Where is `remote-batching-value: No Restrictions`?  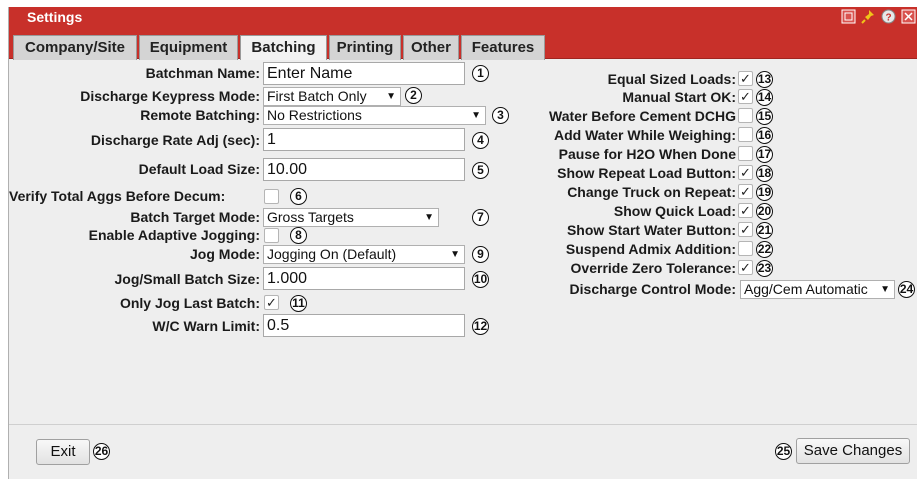
remote-batching-value: No Restrictions is located at coordinates (314, 115).